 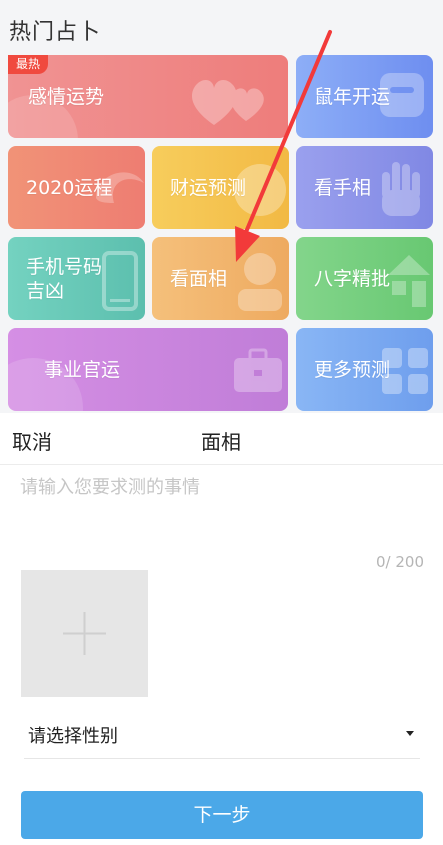 What do you see at coordinates (148, 369) in the screenshot?
I see `tile-career: 事业官运` at bounding box center [148, 369].